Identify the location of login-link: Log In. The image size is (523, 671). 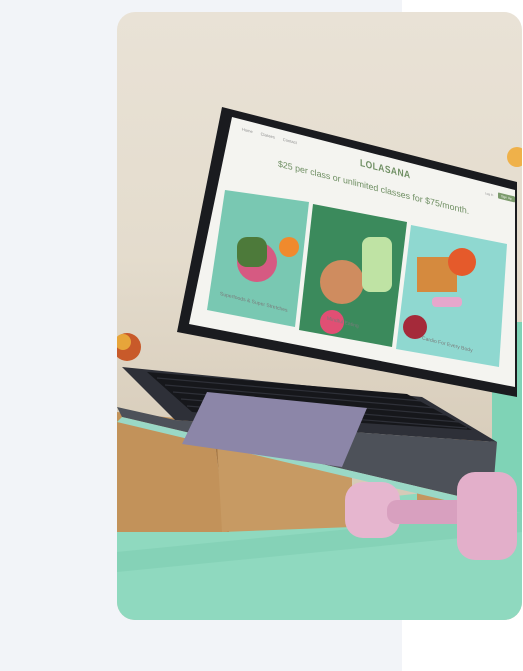
(489, 194).